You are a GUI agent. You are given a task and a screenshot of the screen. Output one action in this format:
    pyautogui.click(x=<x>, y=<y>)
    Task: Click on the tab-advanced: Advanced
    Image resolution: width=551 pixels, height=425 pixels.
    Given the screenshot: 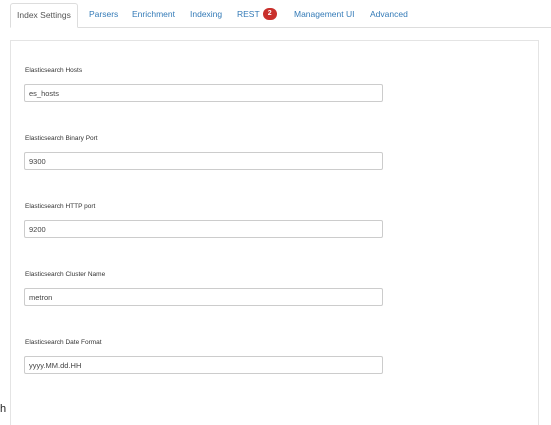 What is the action you would take?
    pyautogui.click(x=389, y=15)
    